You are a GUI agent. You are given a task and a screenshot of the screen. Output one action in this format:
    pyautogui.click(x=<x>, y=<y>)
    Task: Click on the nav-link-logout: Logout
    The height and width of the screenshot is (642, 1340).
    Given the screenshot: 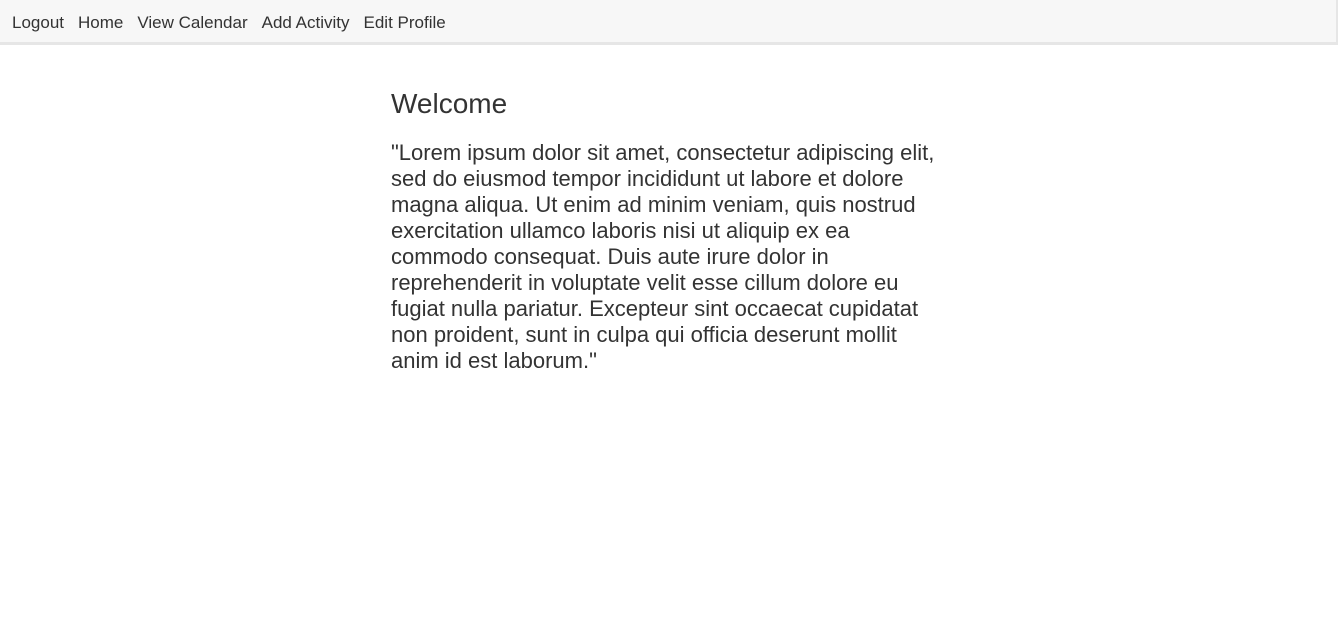 What is the action you would take?
    pyautogui.click(x=38, y=21)
    